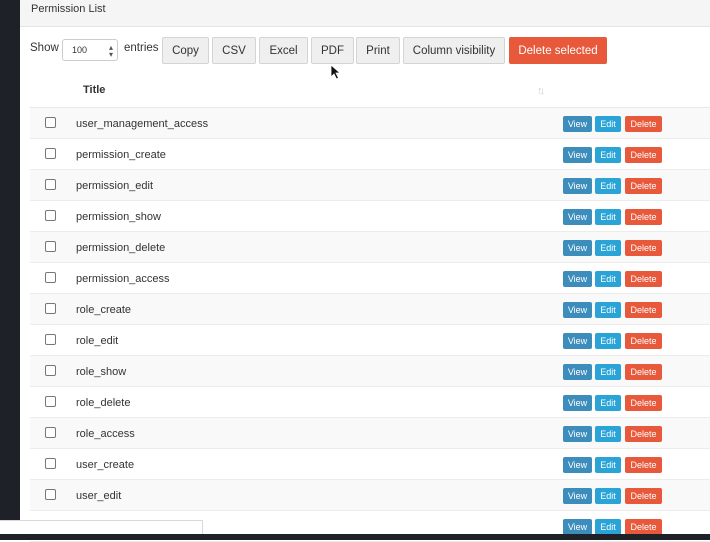 The image size is (710, 542). What do you see at coordinates (558, 50) in the screenshot?
I see `delete-selected-button: Delete selected` at bounding box center [558, 50].